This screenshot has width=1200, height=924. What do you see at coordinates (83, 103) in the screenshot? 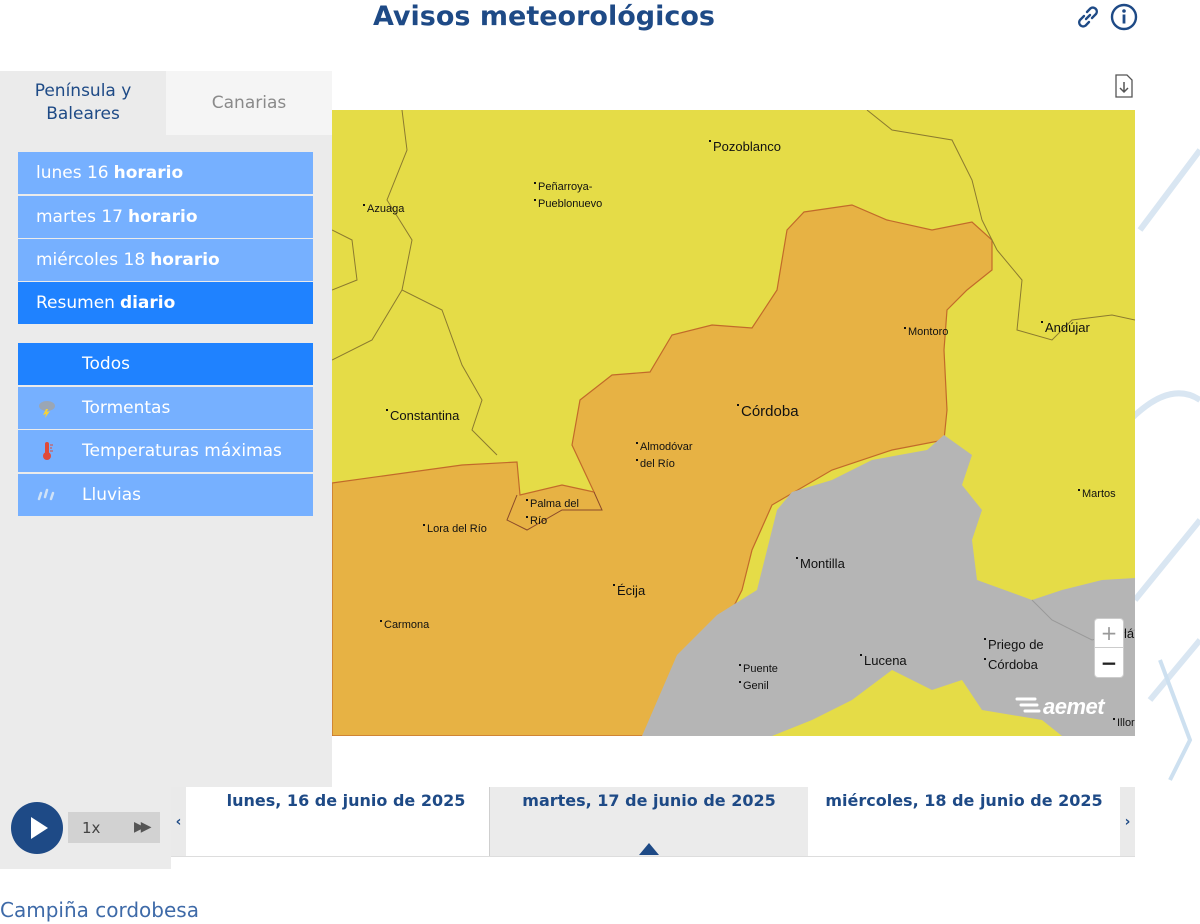
I see `tab-peninsula-baleares: Península y Baleares` at bounding box center [83, 103].